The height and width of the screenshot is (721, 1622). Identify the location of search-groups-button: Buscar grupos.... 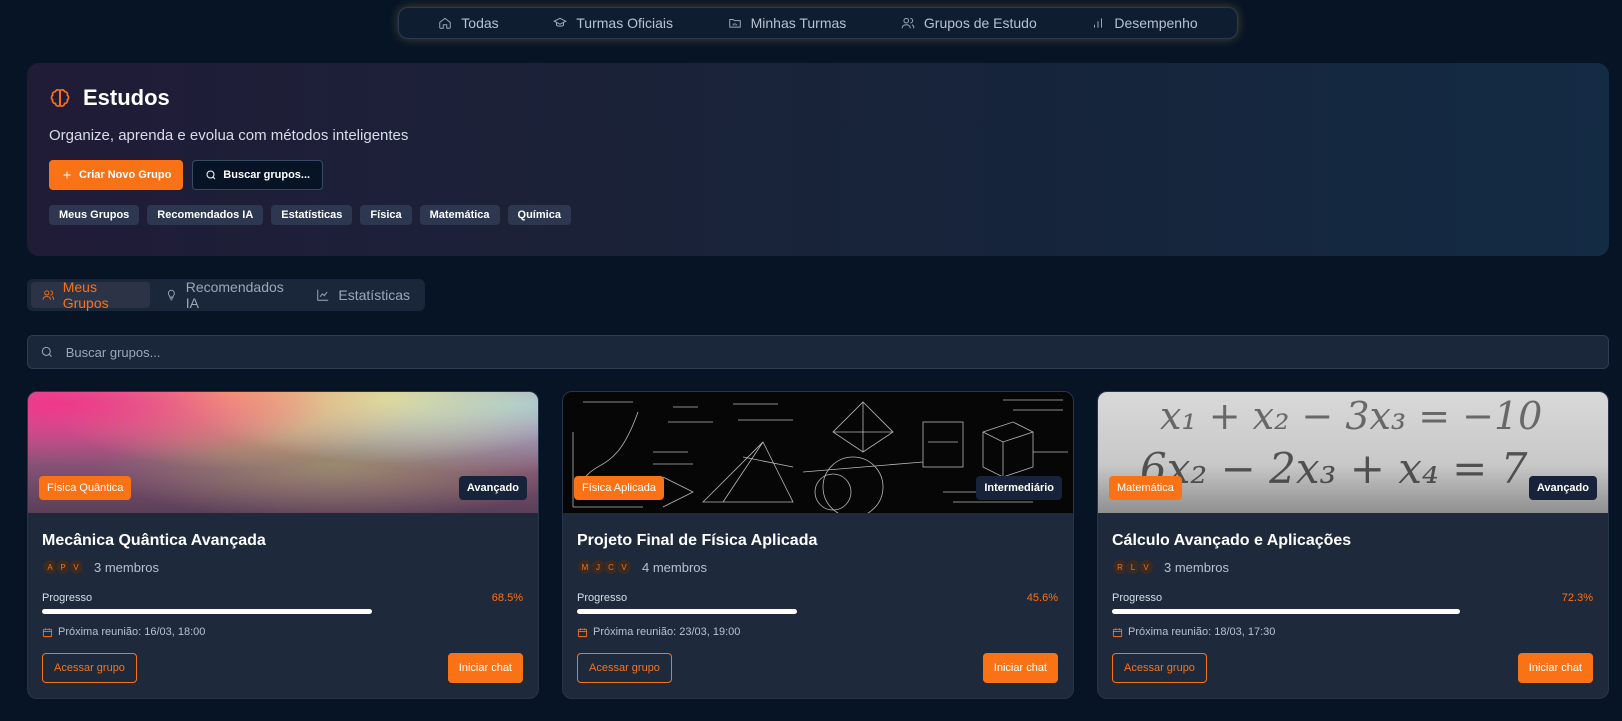
(258, 175).